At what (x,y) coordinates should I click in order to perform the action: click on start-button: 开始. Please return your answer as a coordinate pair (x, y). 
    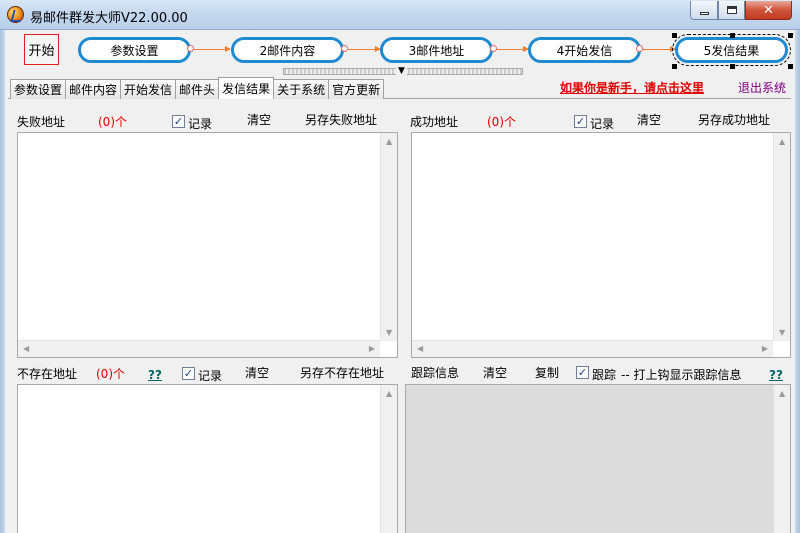
    Looking at the image, I should click on (41, 49).